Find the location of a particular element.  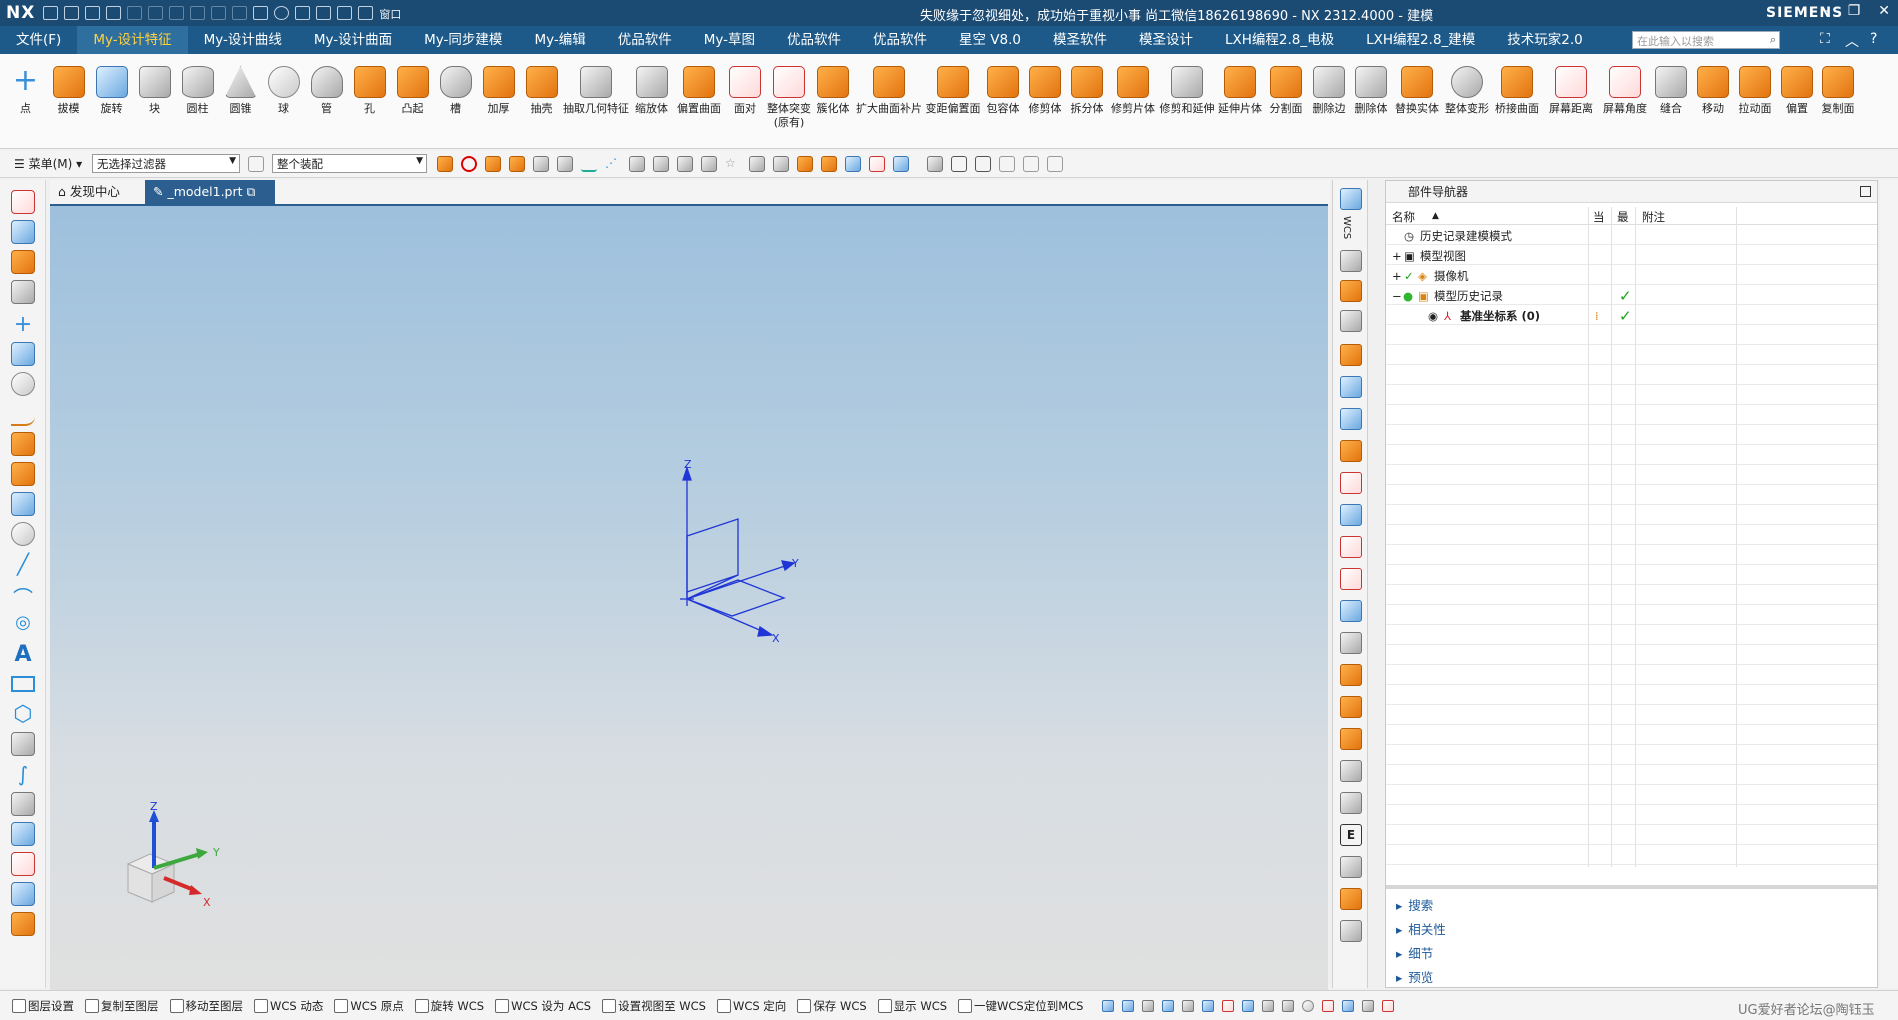

surface-edit-icon is located at coordinates (1351, 451).